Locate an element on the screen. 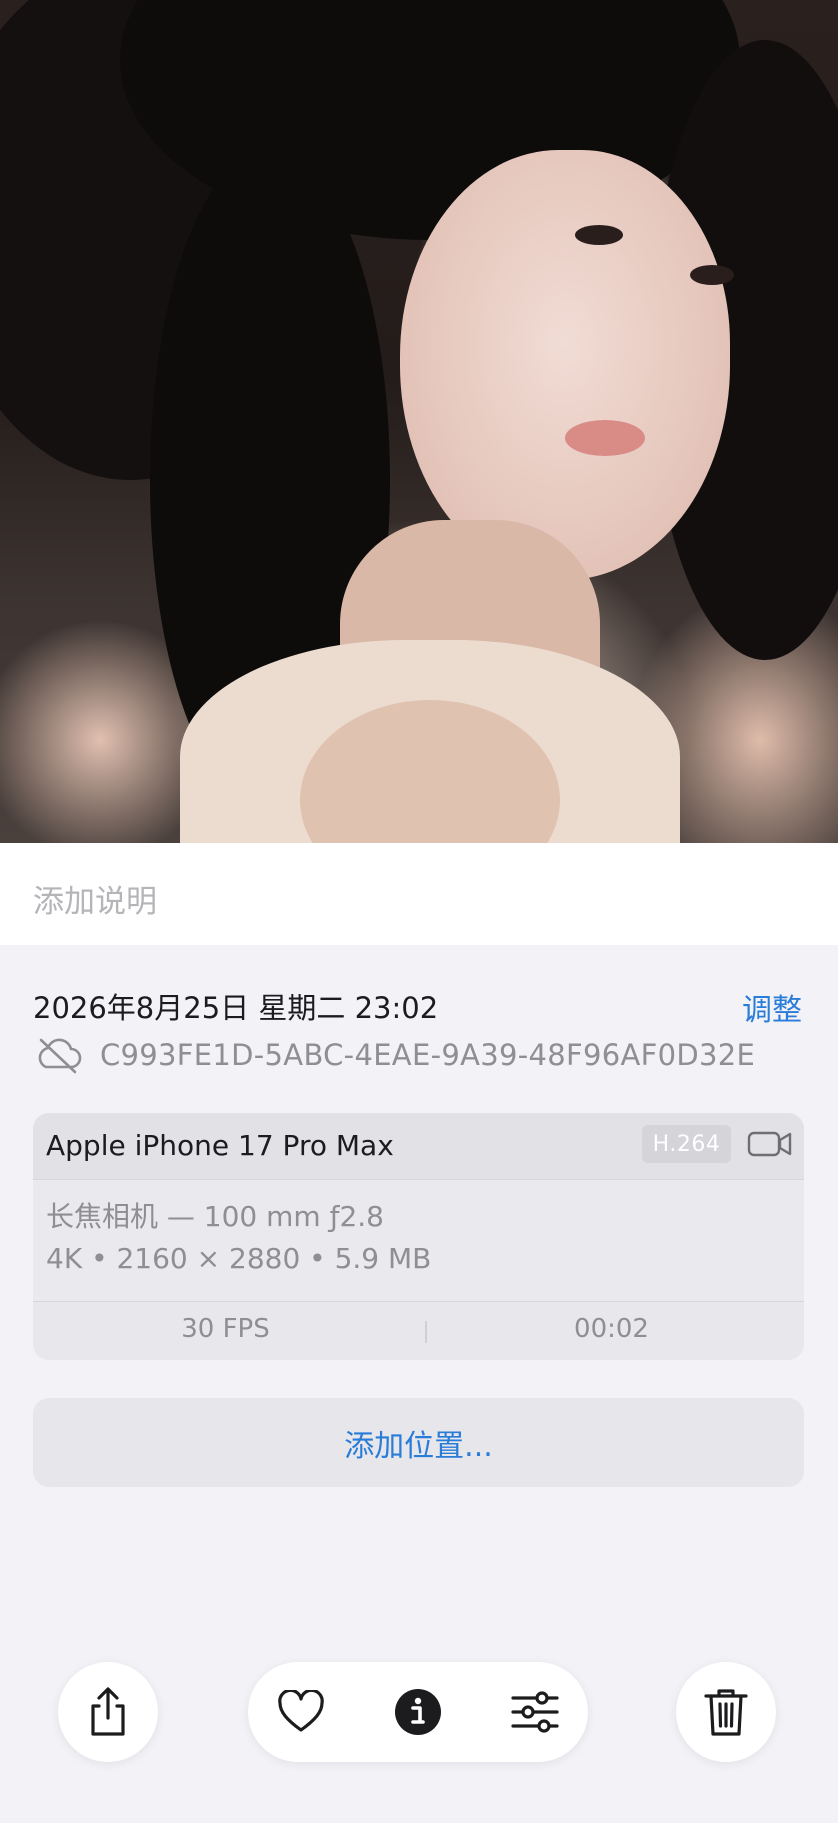 This screenshot has width=838, height=1823. media-specs: 4K • 2160 × 2880 • 5.9 MB is located at coordinates (239, 1258).